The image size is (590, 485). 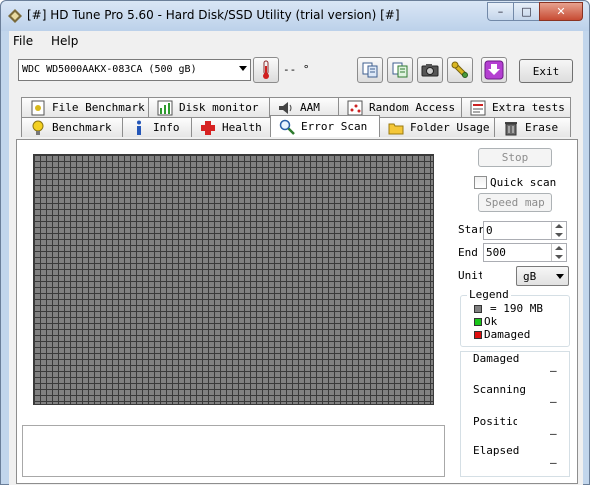 I want to click on copy-all-icon, so click(x=400, y=70).